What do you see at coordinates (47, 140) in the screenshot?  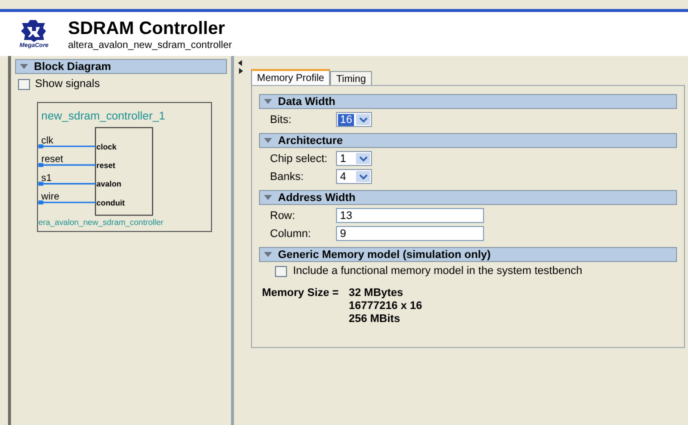 I see `signal-label: clk` at bounding box center [47, 140].